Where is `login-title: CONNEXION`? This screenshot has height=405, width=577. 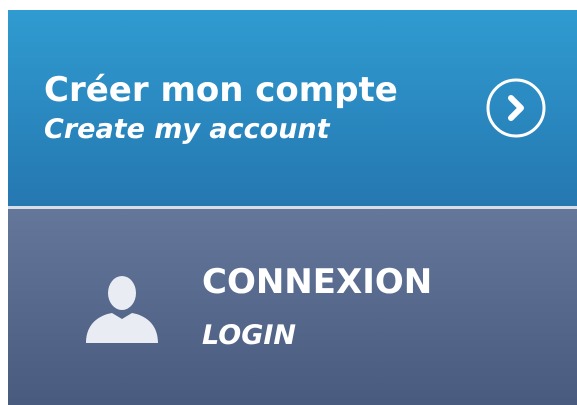
login-title: CONNEXION is located at coordinates (317, 282).